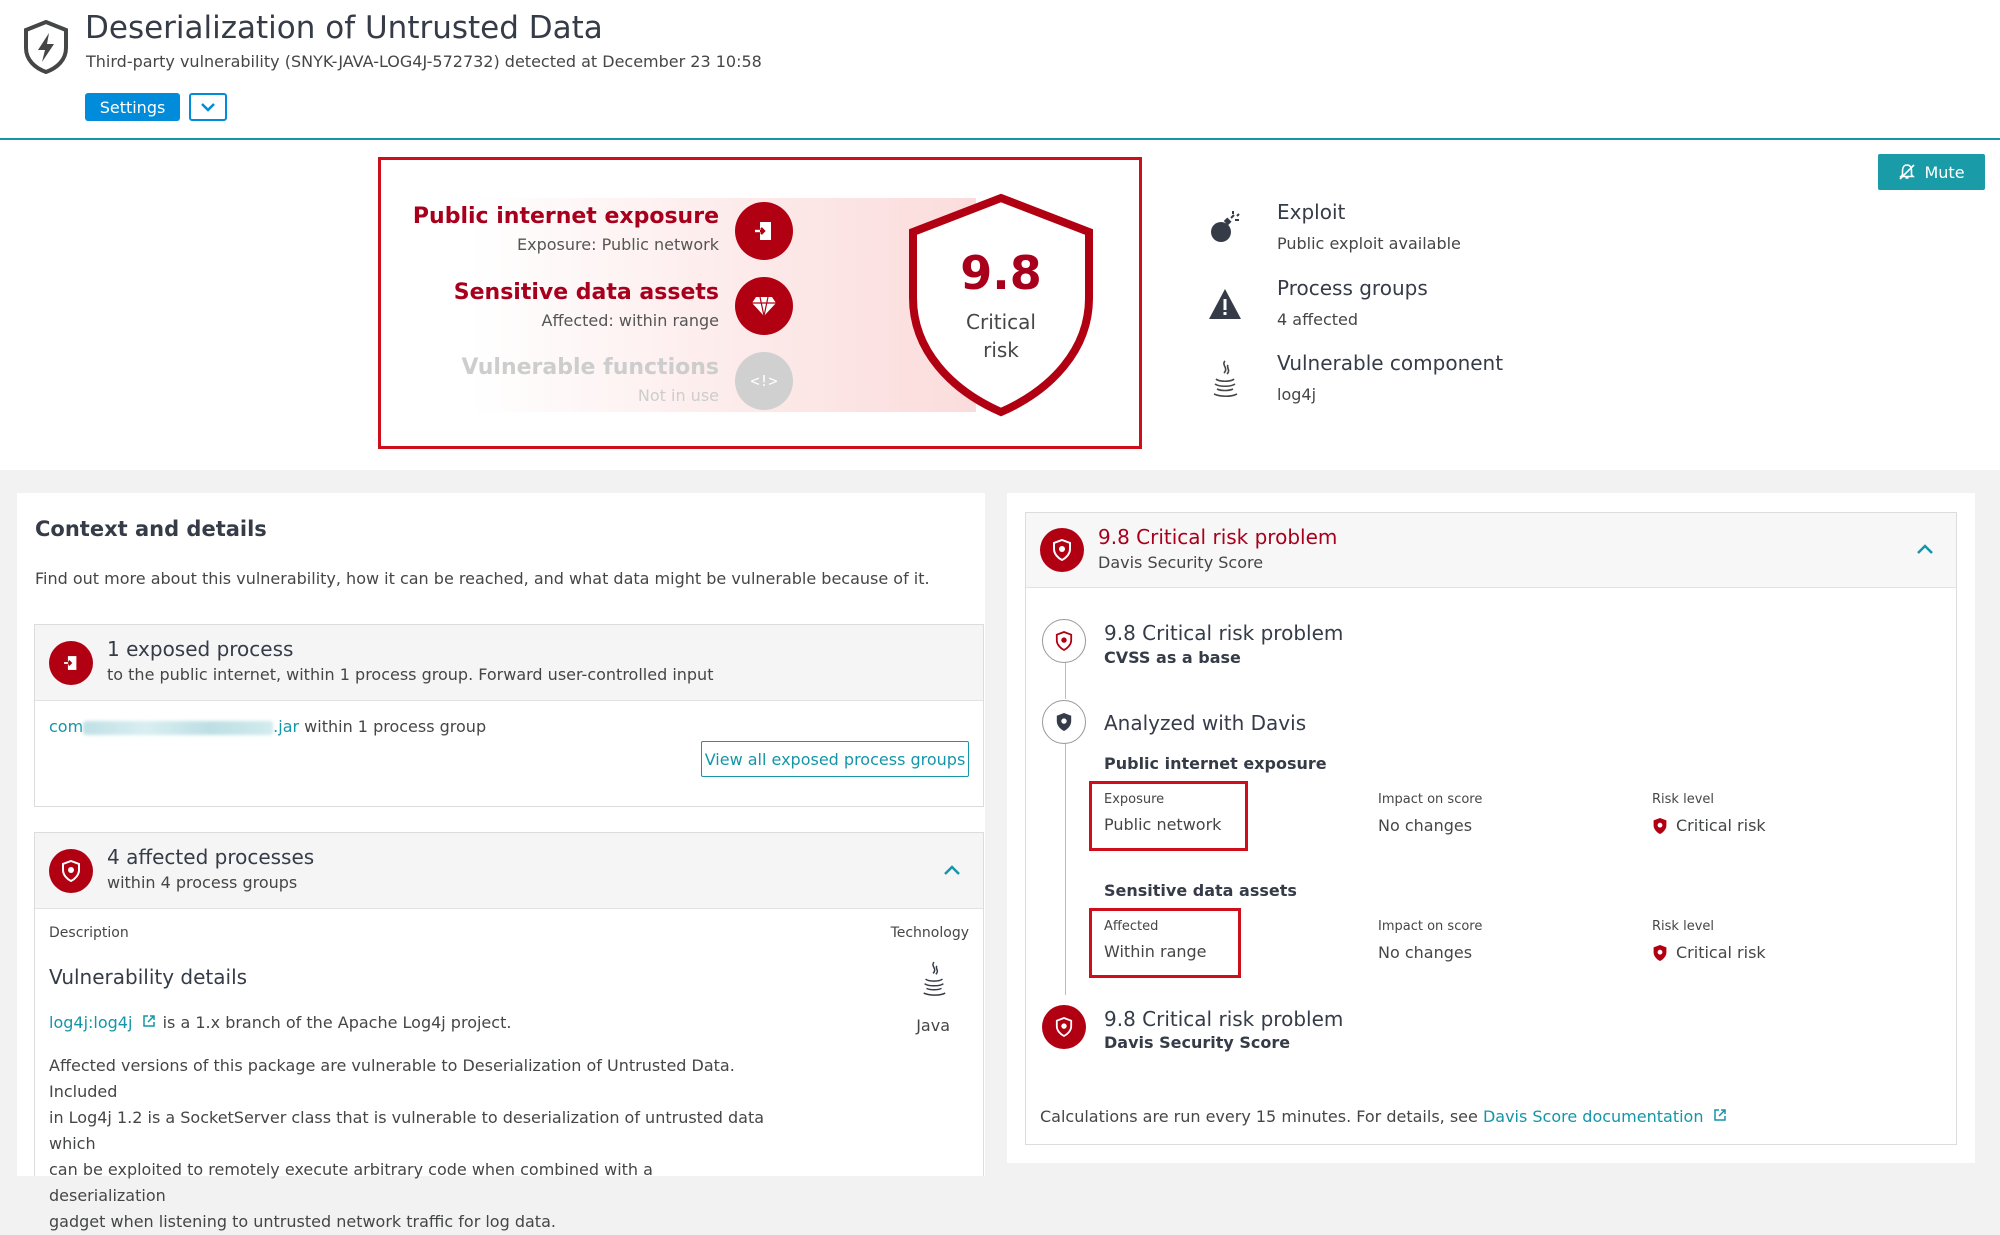 This screenshot has width=2000, height=1235. What do you see at coordinates (934, 981) in the screenshot?
I see `java-icon` at bounding box center [934, 981].